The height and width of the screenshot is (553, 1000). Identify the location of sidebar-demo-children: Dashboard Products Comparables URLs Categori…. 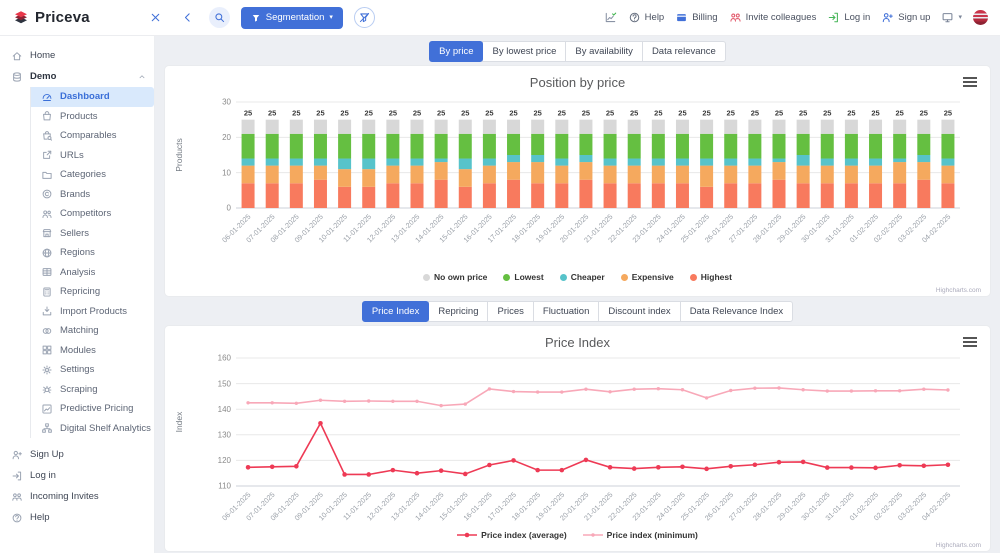
(92, 262).